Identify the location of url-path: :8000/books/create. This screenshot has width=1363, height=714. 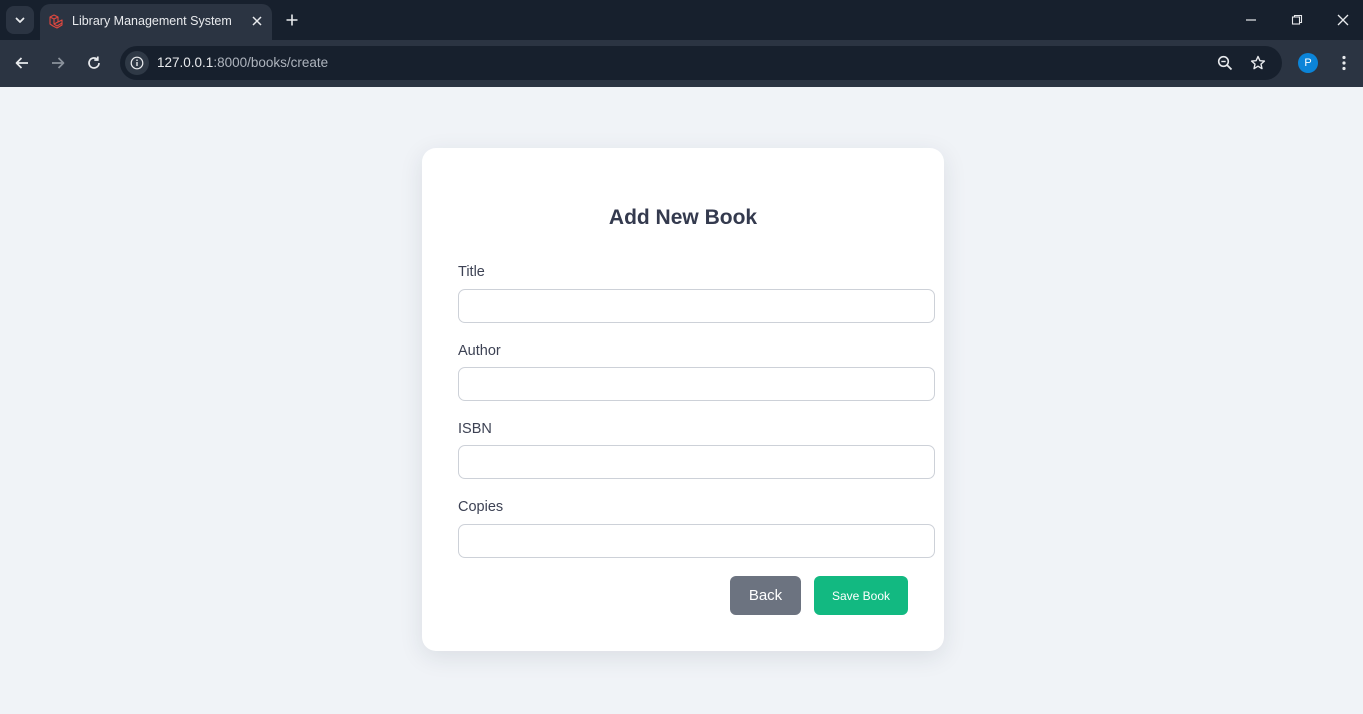
(271, 62).